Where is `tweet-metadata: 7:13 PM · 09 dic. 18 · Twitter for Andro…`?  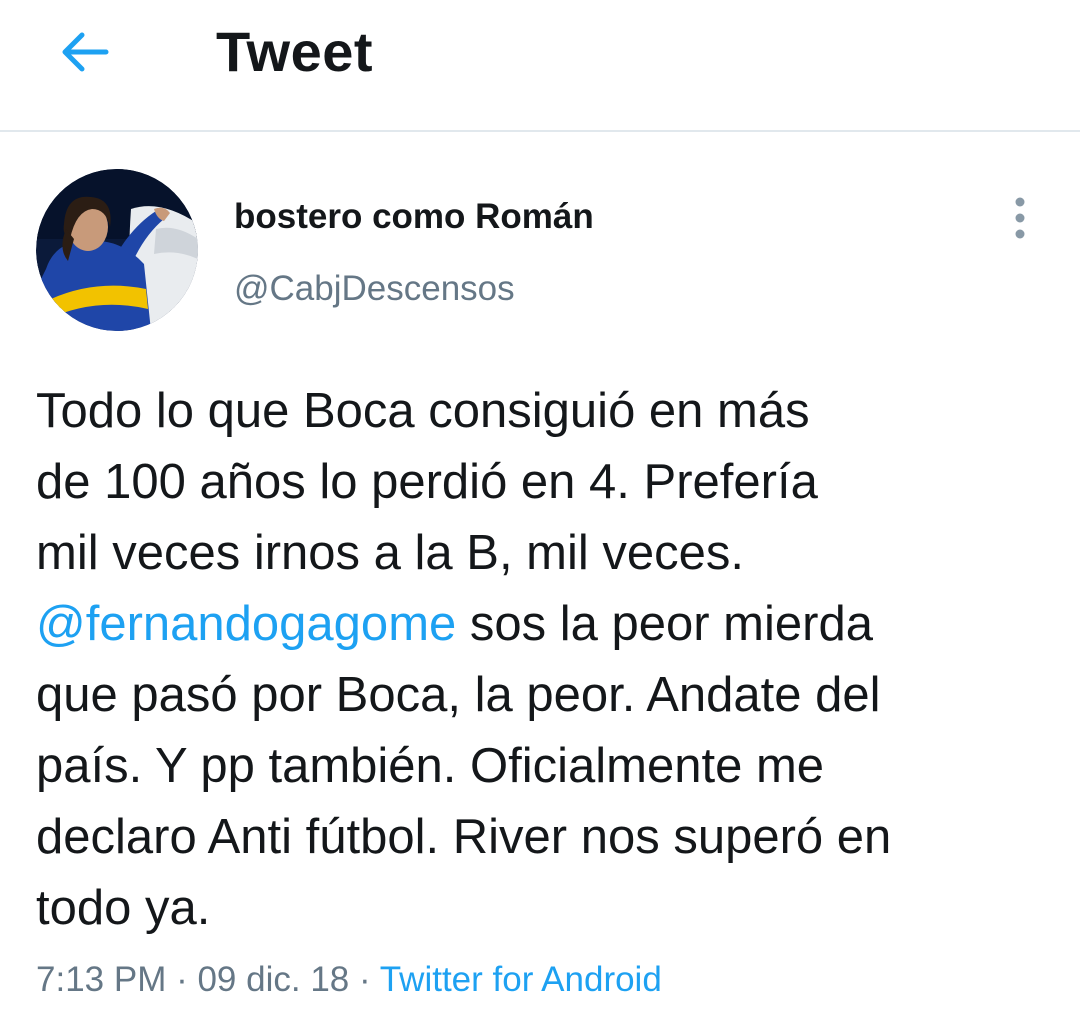 tweet-metadata: 7:13 PM · 09 dic. 18 · Twitter for Andro… is located at coordinates (349, 980).